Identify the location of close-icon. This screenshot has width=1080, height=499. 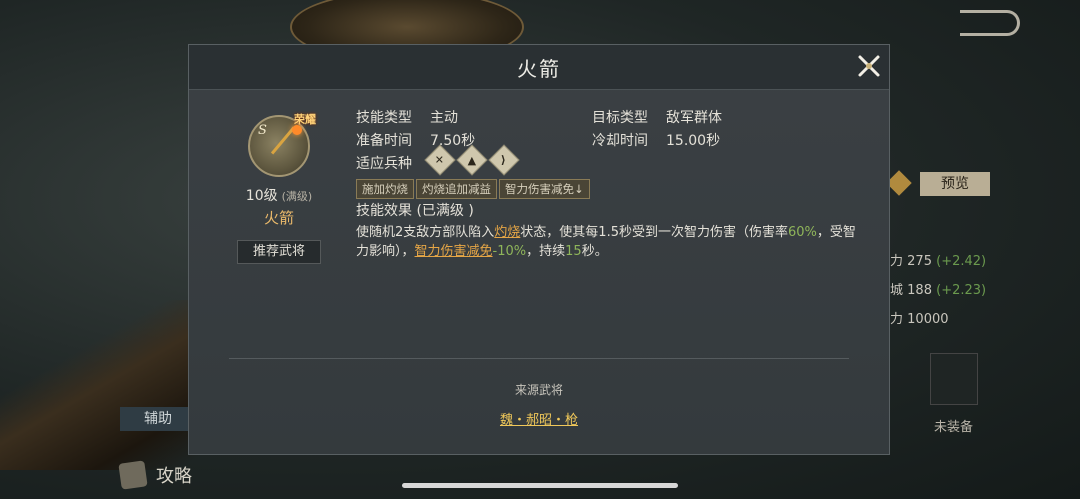
(869, 66).